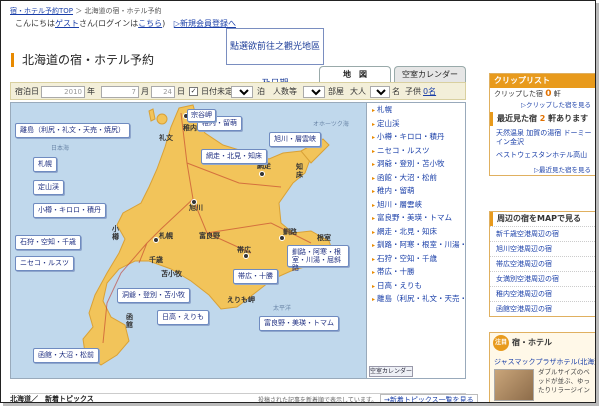  What do you see at coordinates (391, 371) in the screenshot?
I see `vacancy-calendar-button: 空室カレンダー` at bounding box center [391, 371].